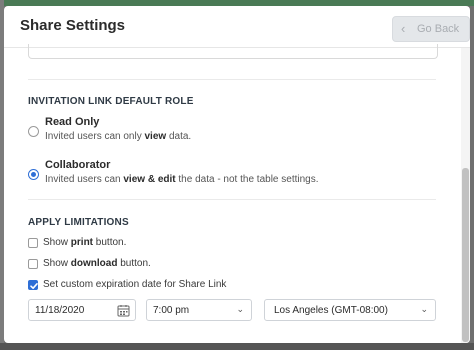 The image size is (474, 350). Describe the element at coordinates (118, 136) in the screenshot. I see `read-only-description: Invited users can only view data.` at that location.